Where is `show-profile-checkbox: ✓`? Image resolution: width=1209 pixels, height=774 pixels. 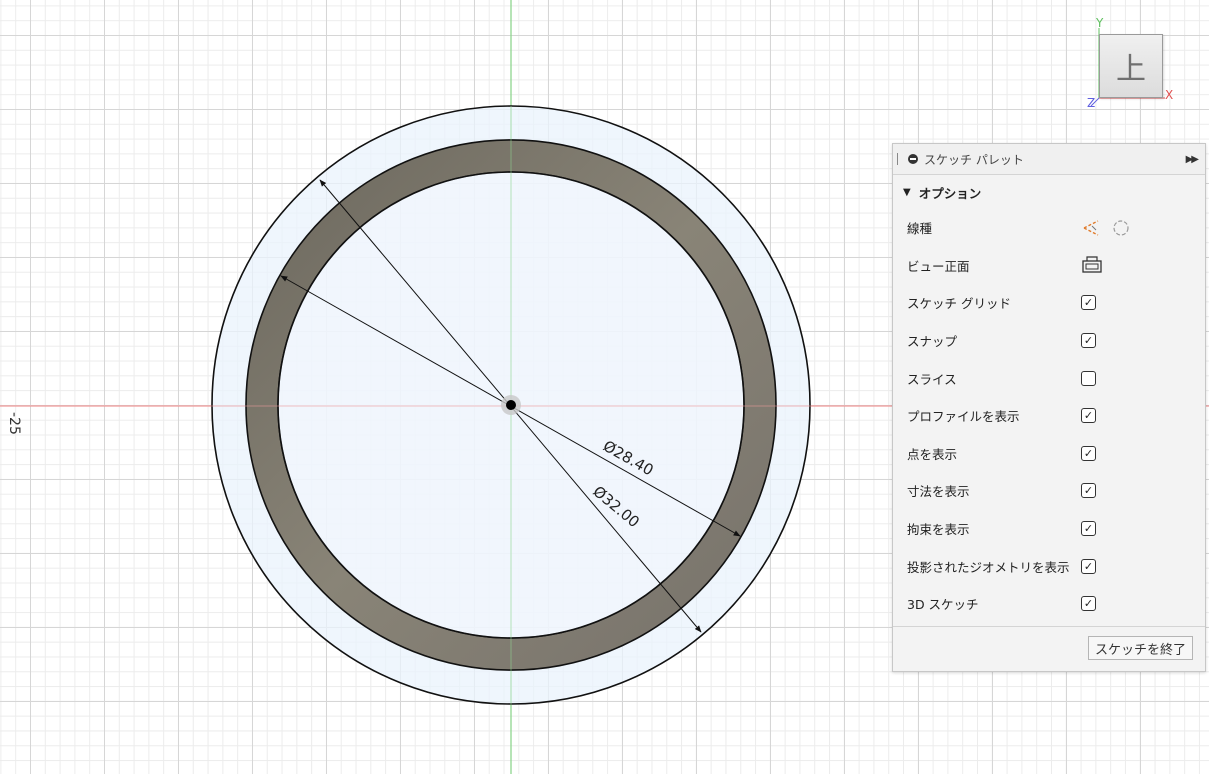
show-profile-checkbox: ✓ is located at coordinates (1088, 416).